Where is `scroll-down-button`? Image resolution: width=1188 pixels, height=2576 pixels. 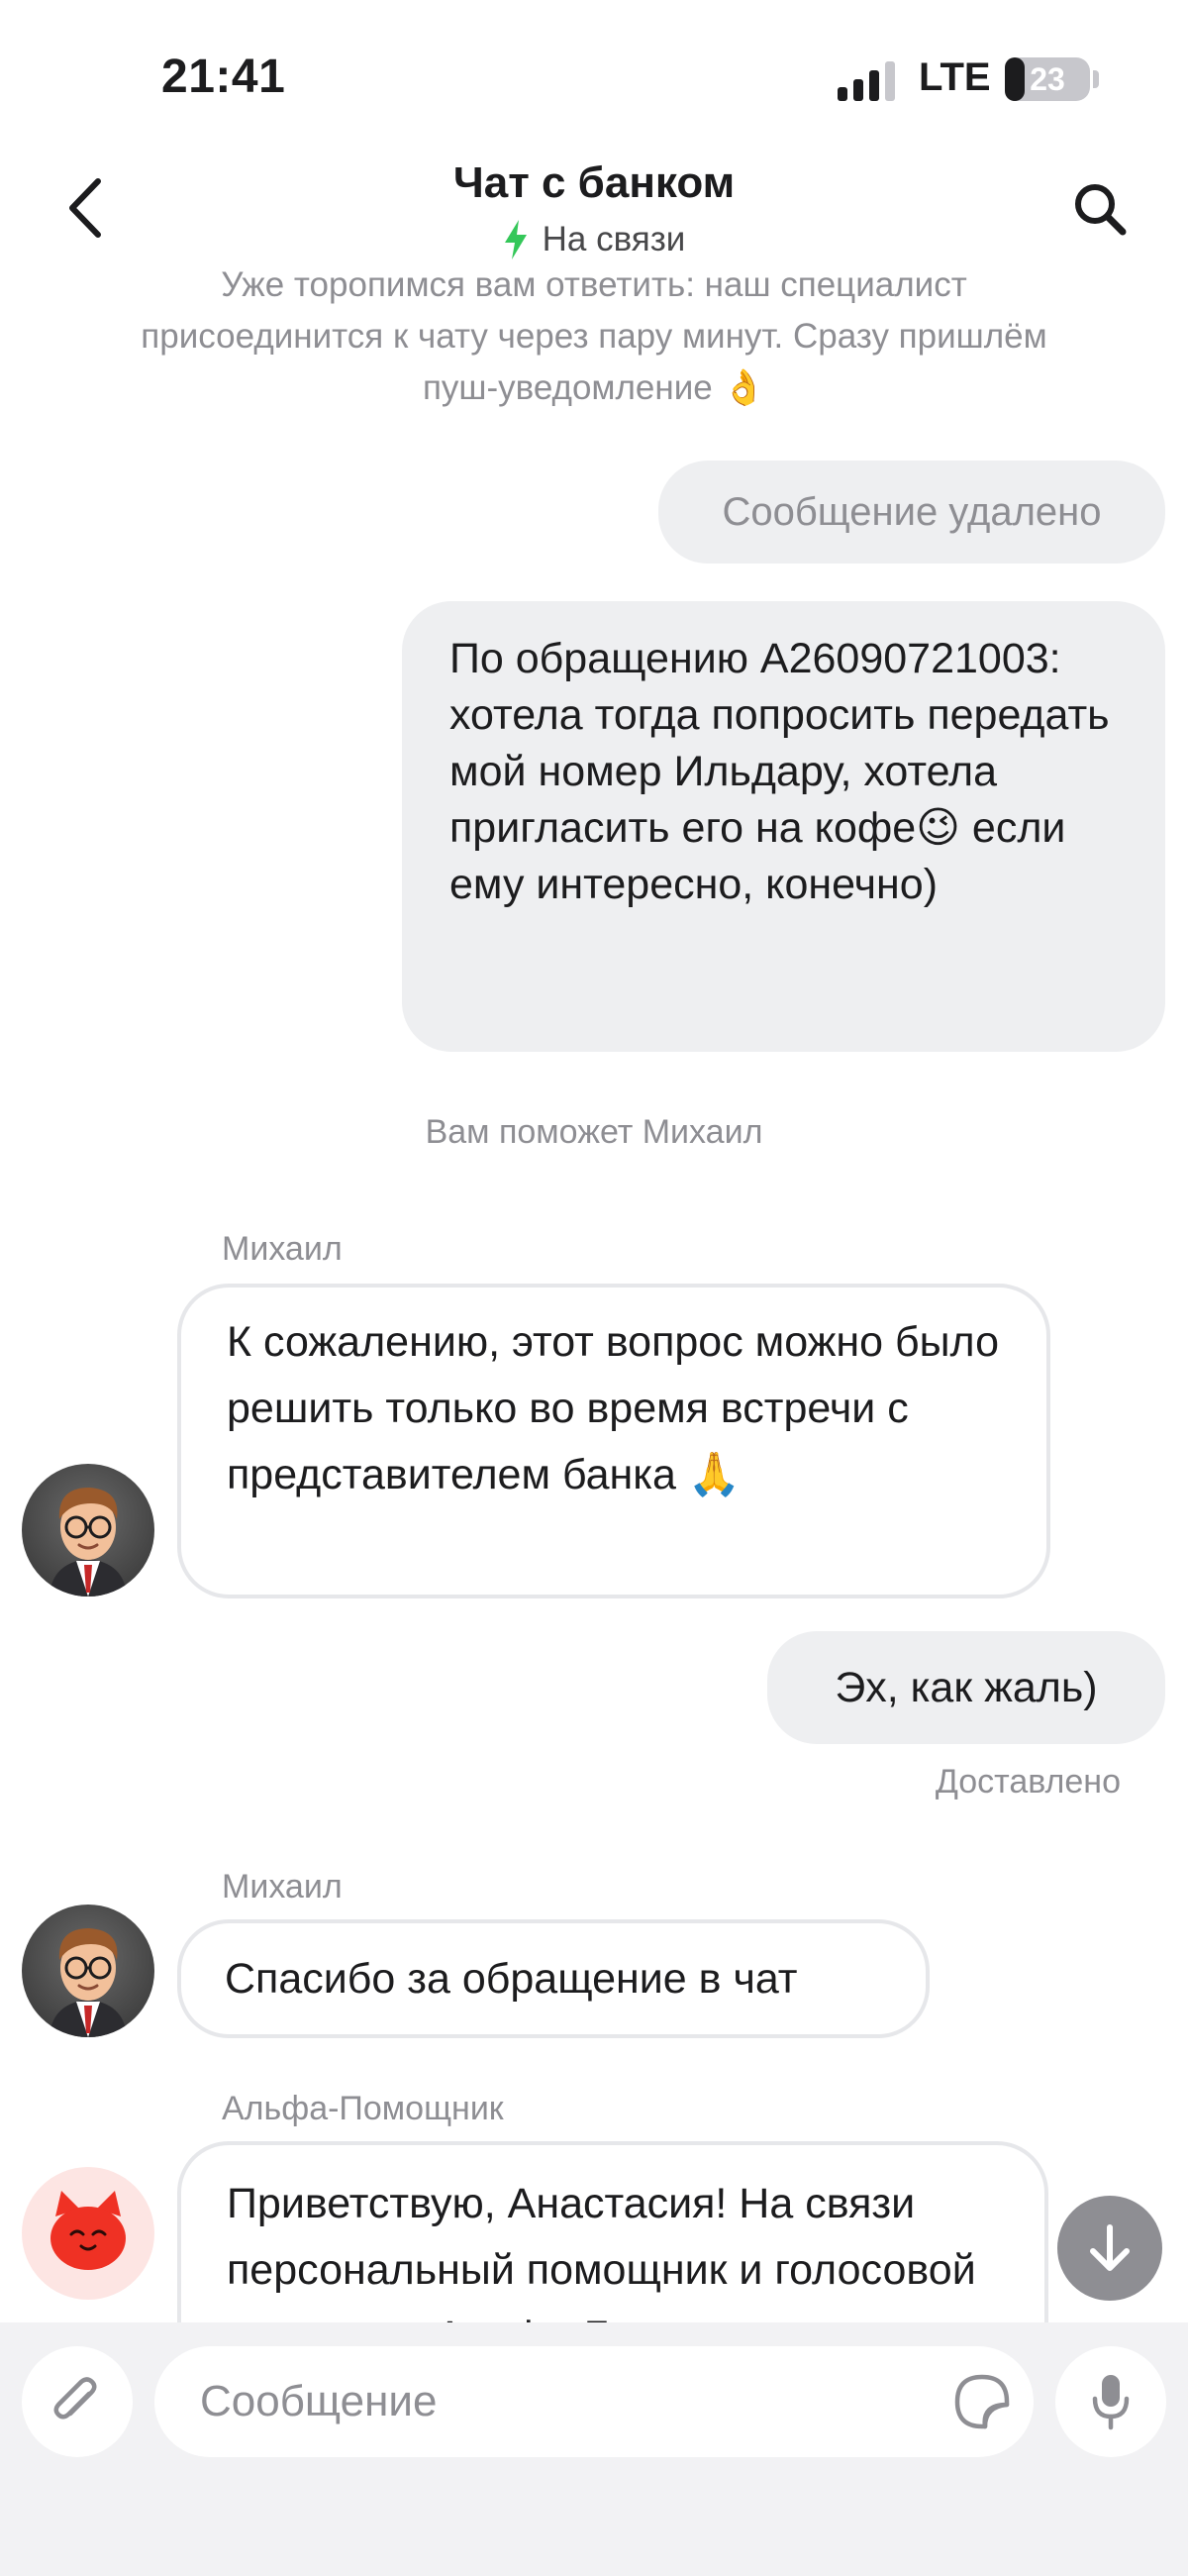 scroll-down-button is located at coordinates (1109, 2248).